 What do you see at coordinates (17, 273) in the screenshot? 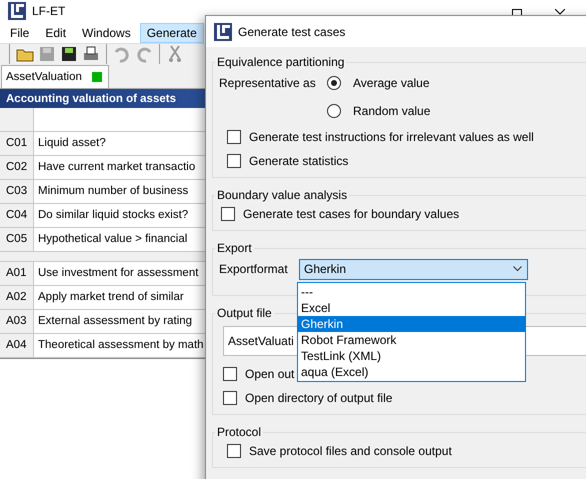
I see `row-id: A01` at bounding box center [17, 273].